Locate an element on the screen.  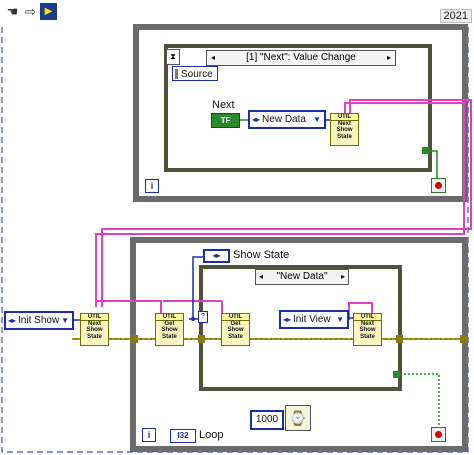
stop-button-lower is located at coordinates (438, 434).